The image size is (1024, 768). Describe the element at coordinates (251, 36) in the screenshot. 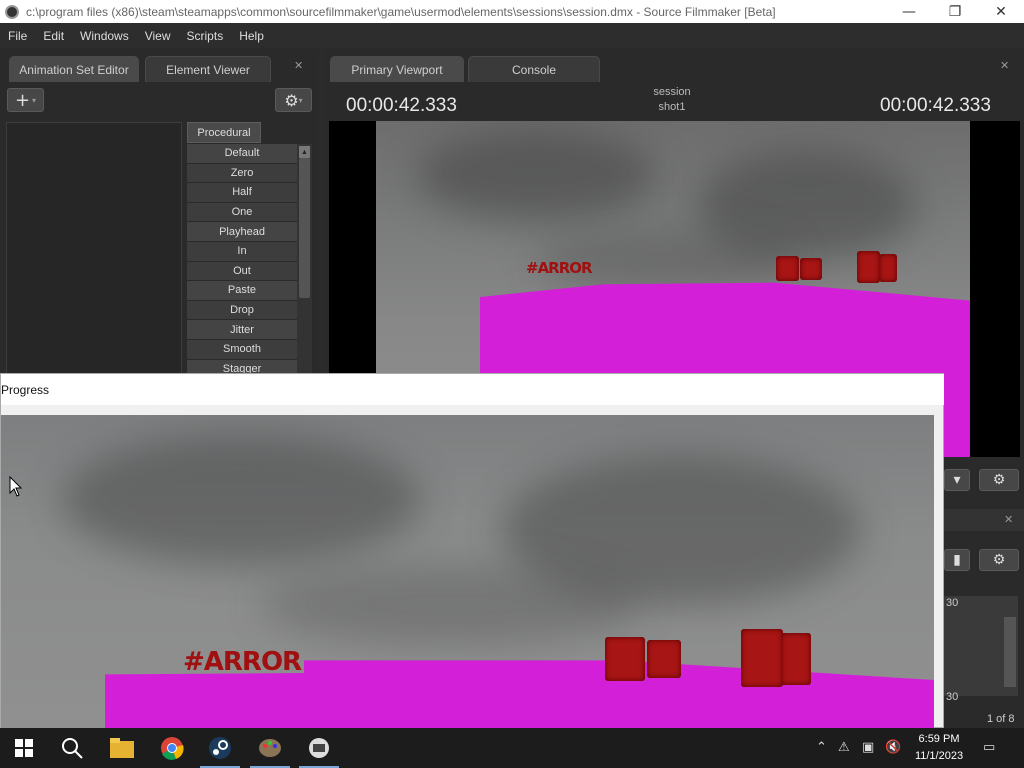

I see `menu-help: Help` at that location.